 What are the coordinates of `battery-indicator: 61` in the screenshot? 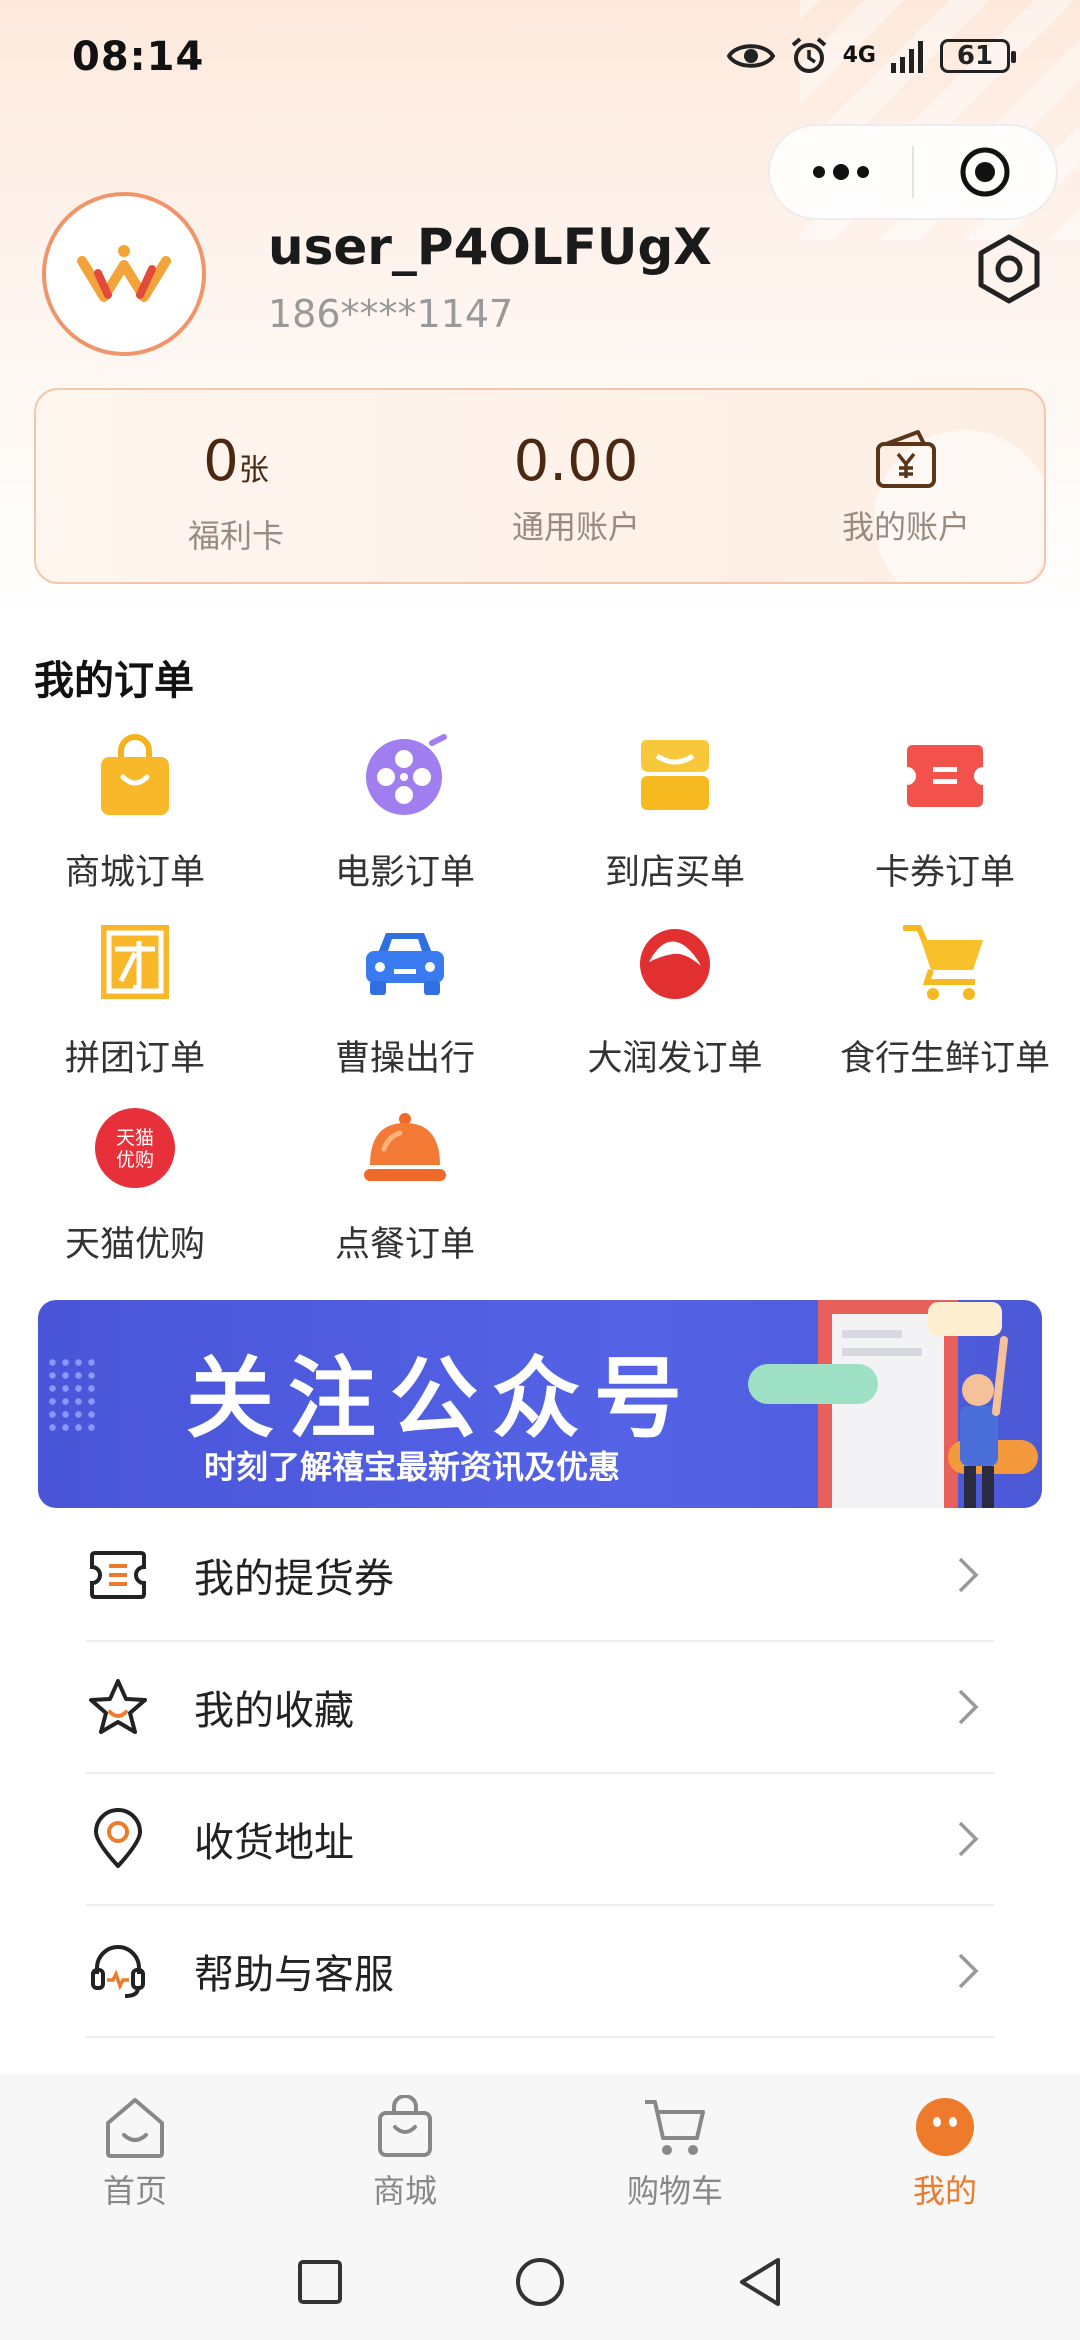 It's located at (978, 56).